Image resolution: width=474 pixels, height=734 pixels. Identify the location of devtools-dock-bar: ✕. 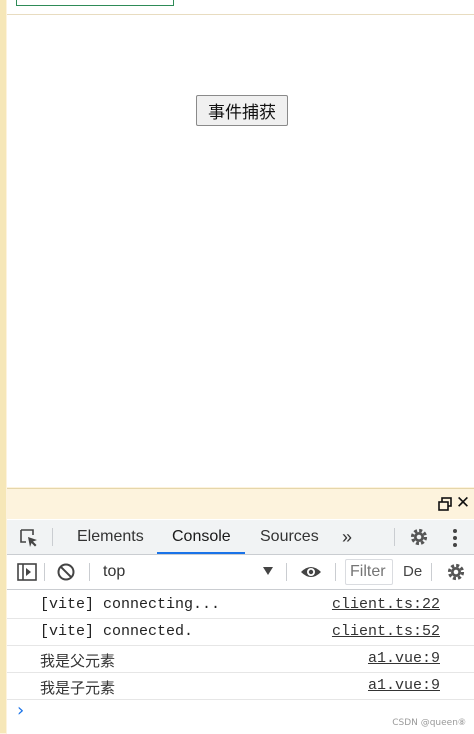
(240, 504).